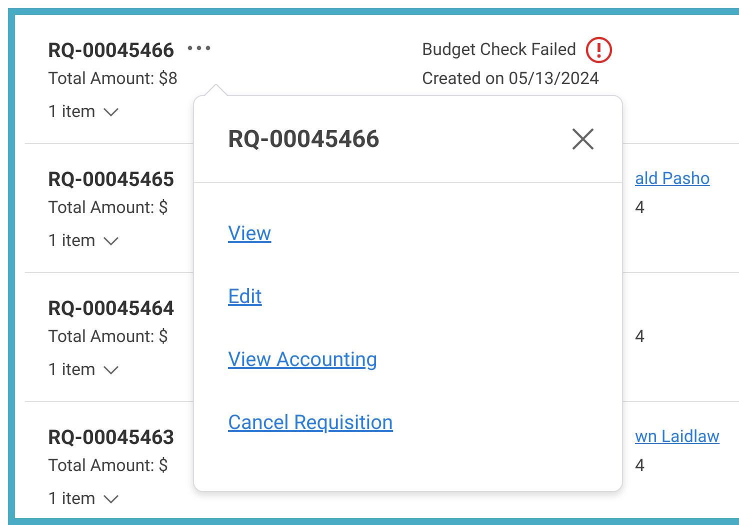  What do you see at coordinates (304, 139) in the screenshot?
I see `popover-title: RQ-00045466` at bounding box center [304, 139].